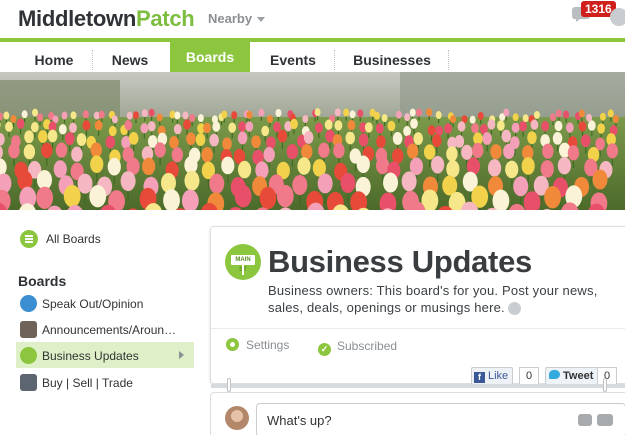 The width and height of the screenshot is (625, 435). What do you see at coordinates (605, 420) in the screenshot?
I see `video-icon` at bounding box center [605, 420].